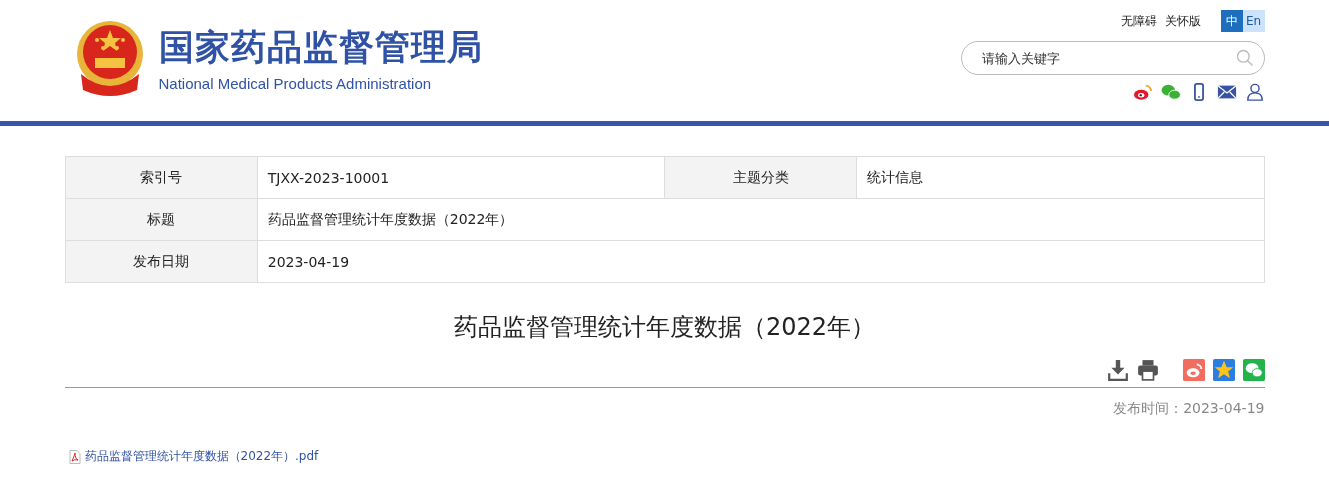 The width and height of the screenshot is (1329, 478). I want to click on language-tab: 中, so click(1231, 21).